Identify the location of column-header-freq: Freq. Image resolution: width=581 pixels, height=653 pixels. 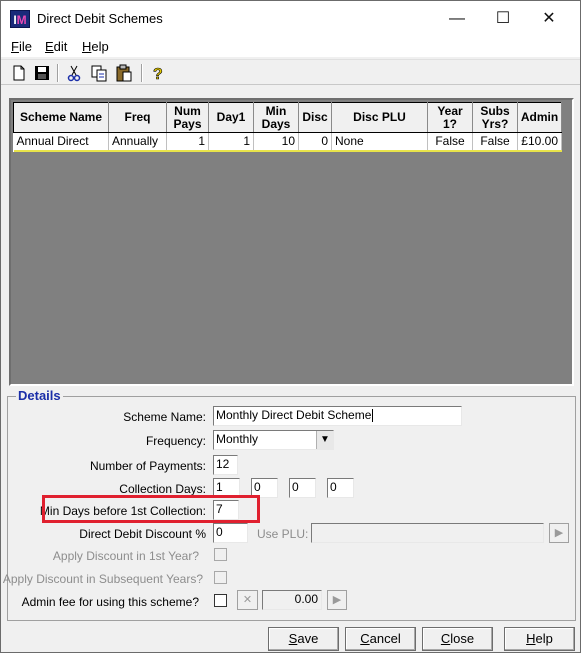
(137, 117).